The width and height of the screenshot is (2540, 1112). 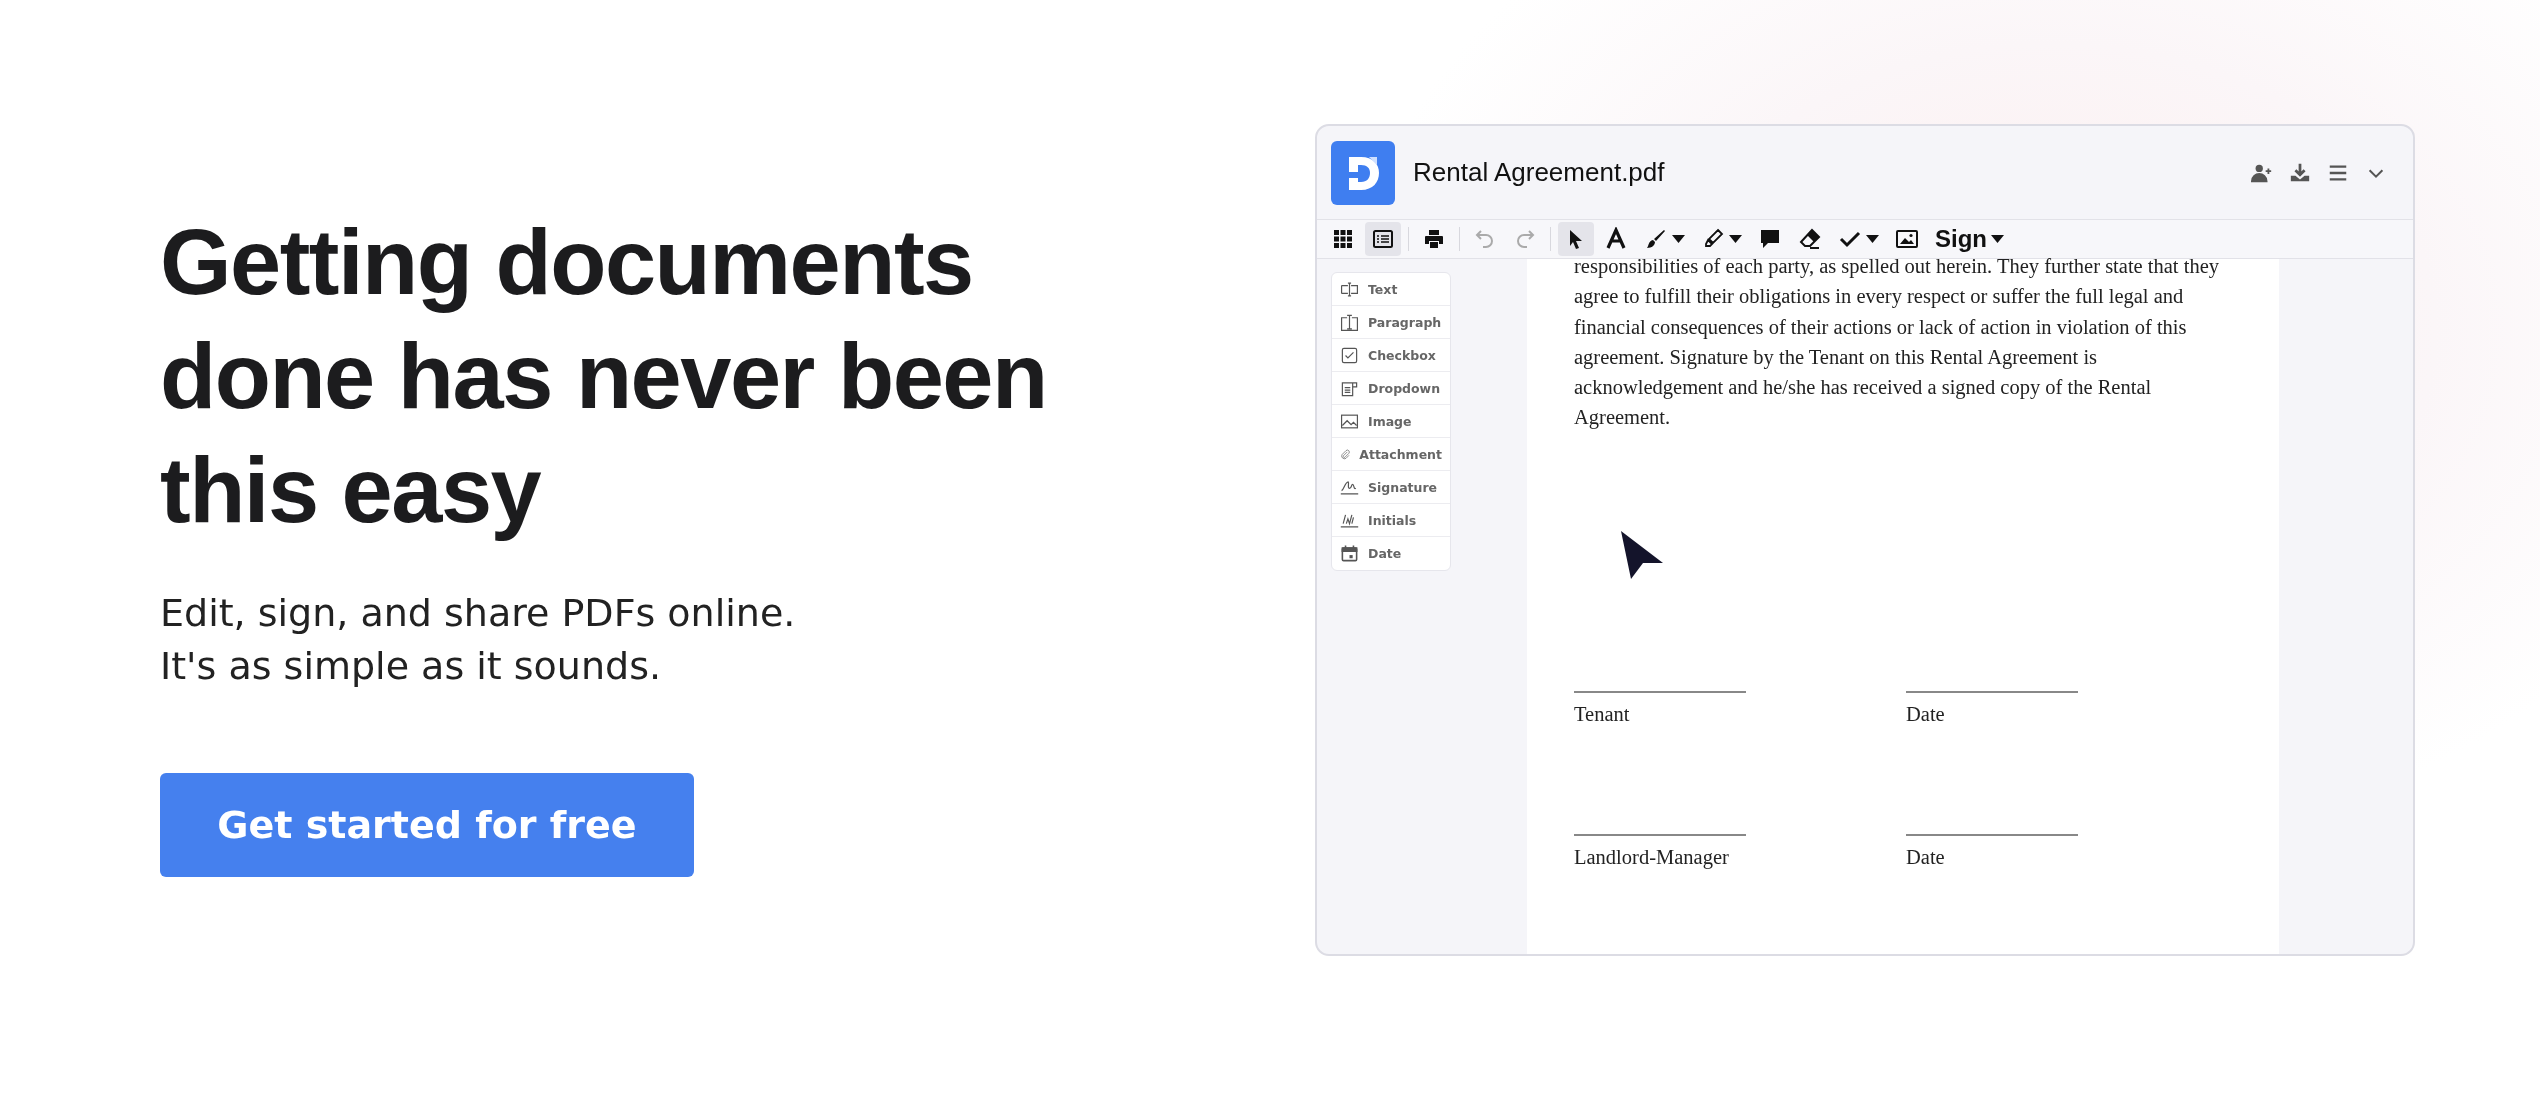 What do you see at coordinates (1391, 553) in the screenshot?
I see `field-item: Date` at bounding box center [1391, 553].